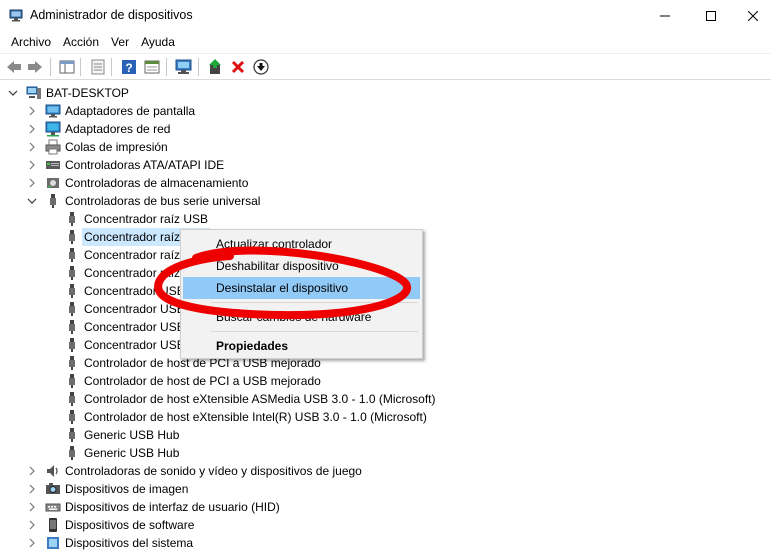  I want to click on help-button: ?, so click(129, 67).